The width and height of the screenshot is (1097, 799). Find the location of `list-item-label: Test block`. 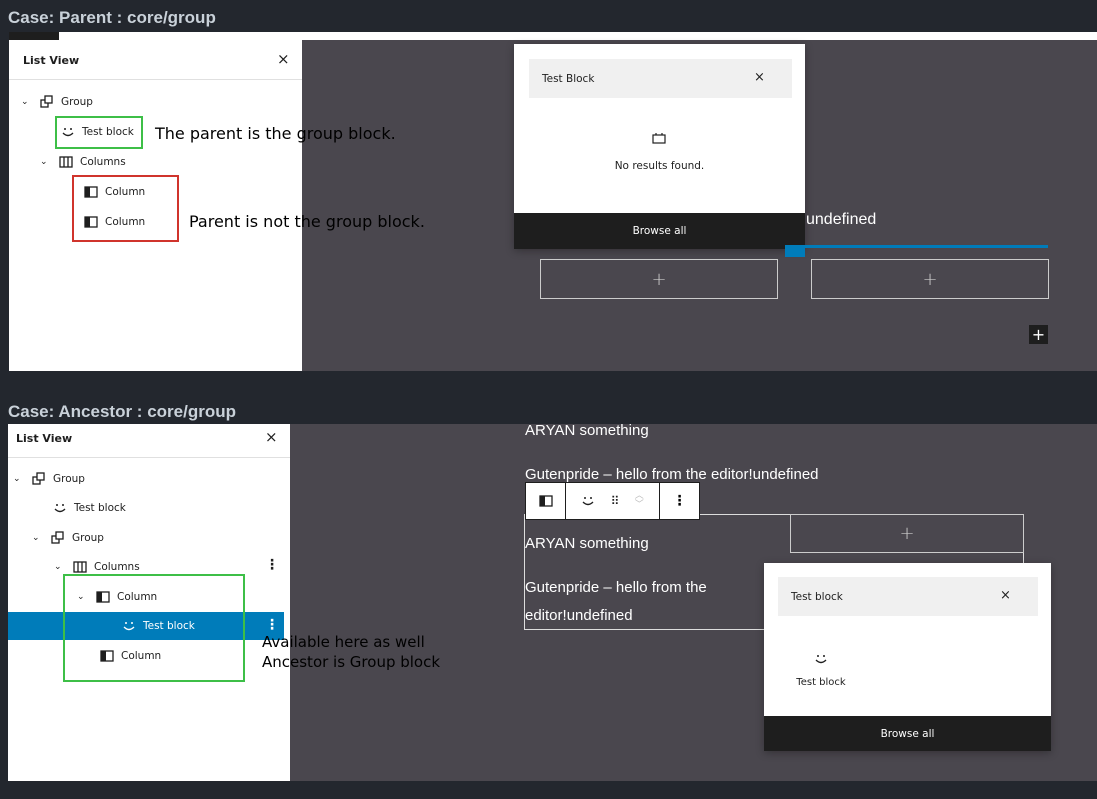

list-item-label: Test block is located at coordinates (100, 508).